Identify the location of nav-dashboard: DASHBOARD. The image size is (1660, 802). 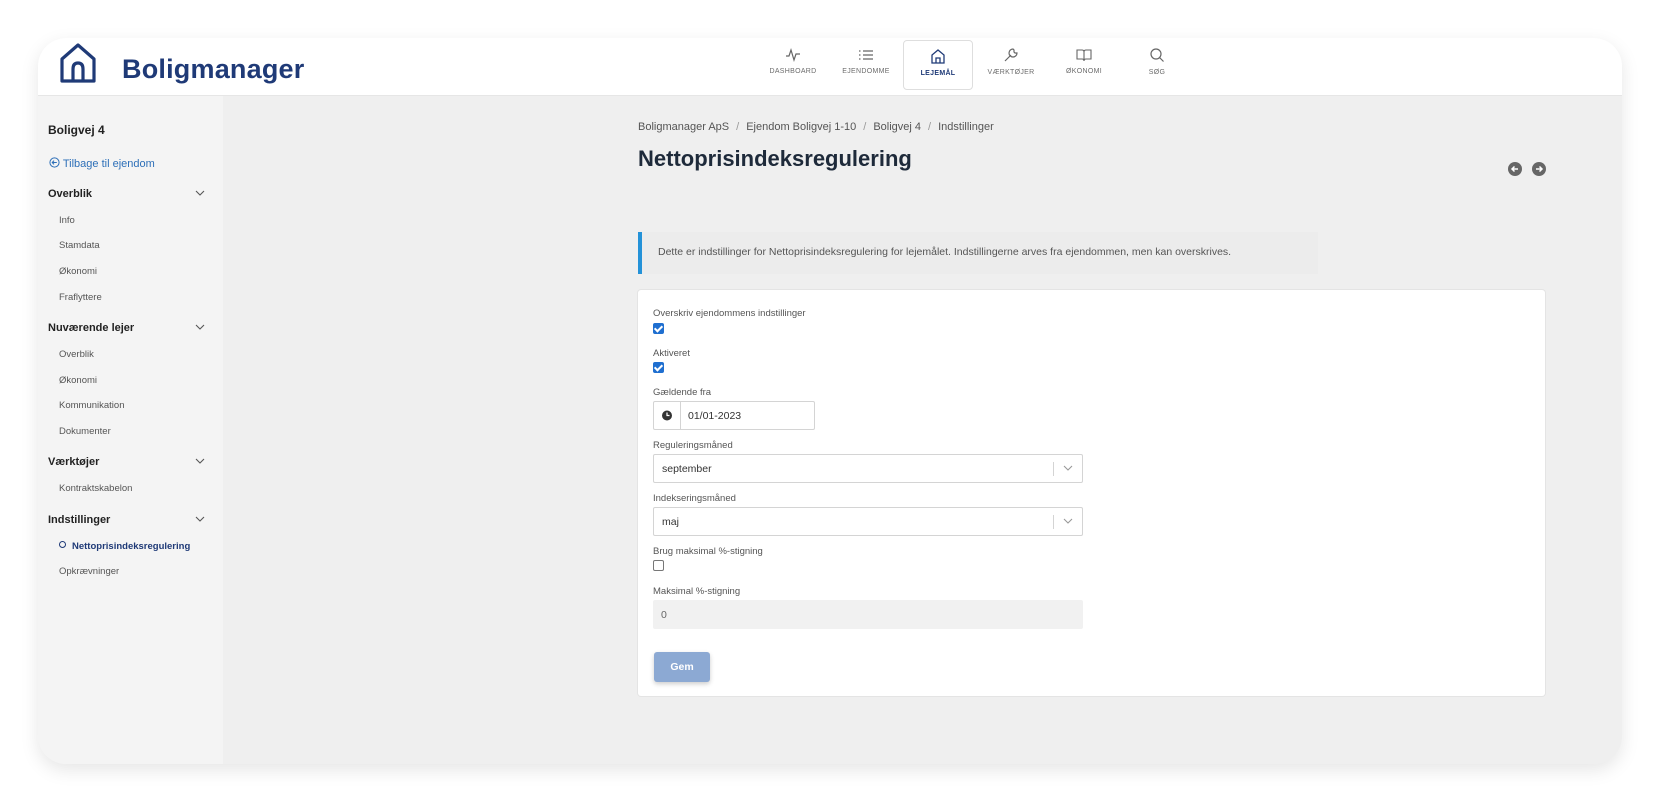
(793, 64).